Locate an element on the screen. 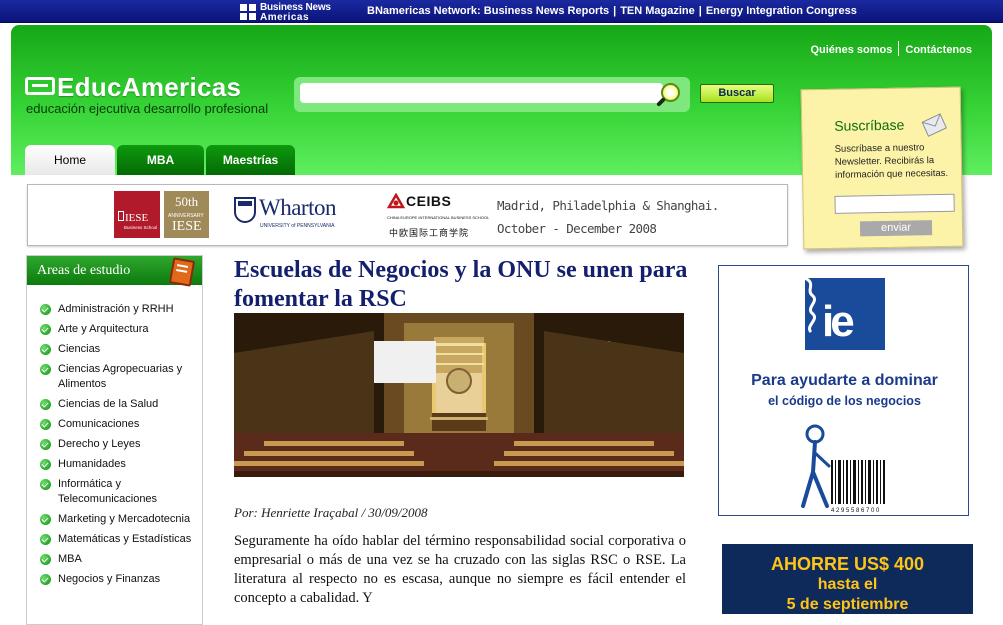 The image size is (1003, 625). area-item: Ciencias Agropecuarias y Alimentos is located at coordinates (120, 377).